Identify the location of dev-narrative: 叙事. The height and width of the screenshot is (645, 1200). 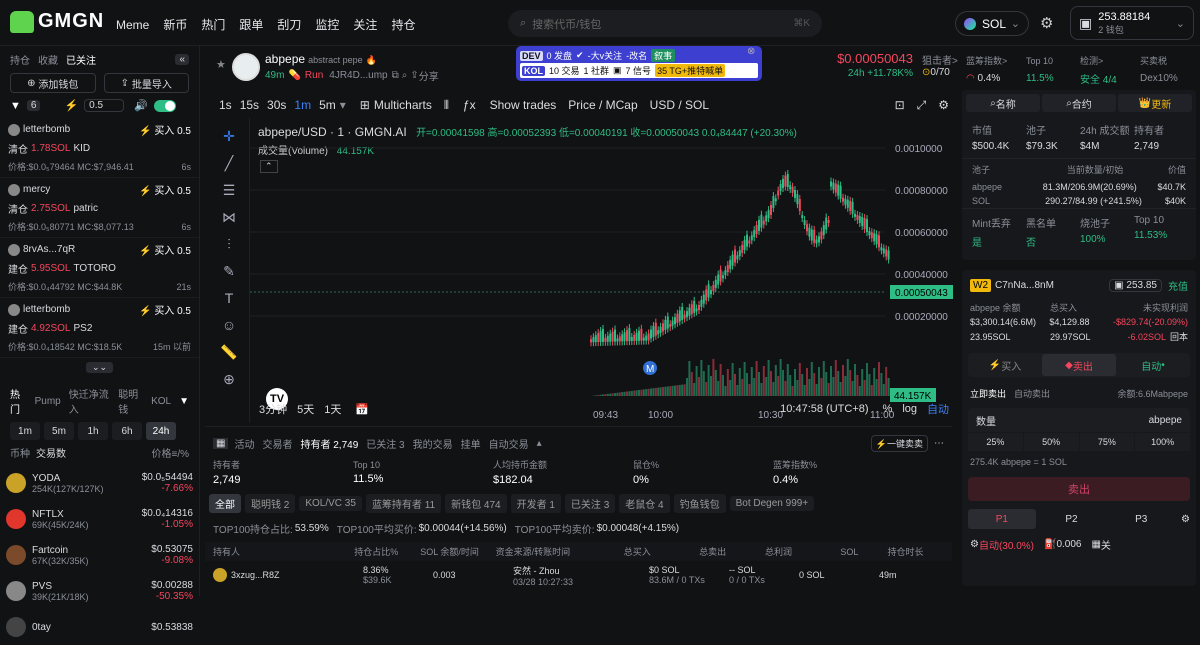
(663, 55).